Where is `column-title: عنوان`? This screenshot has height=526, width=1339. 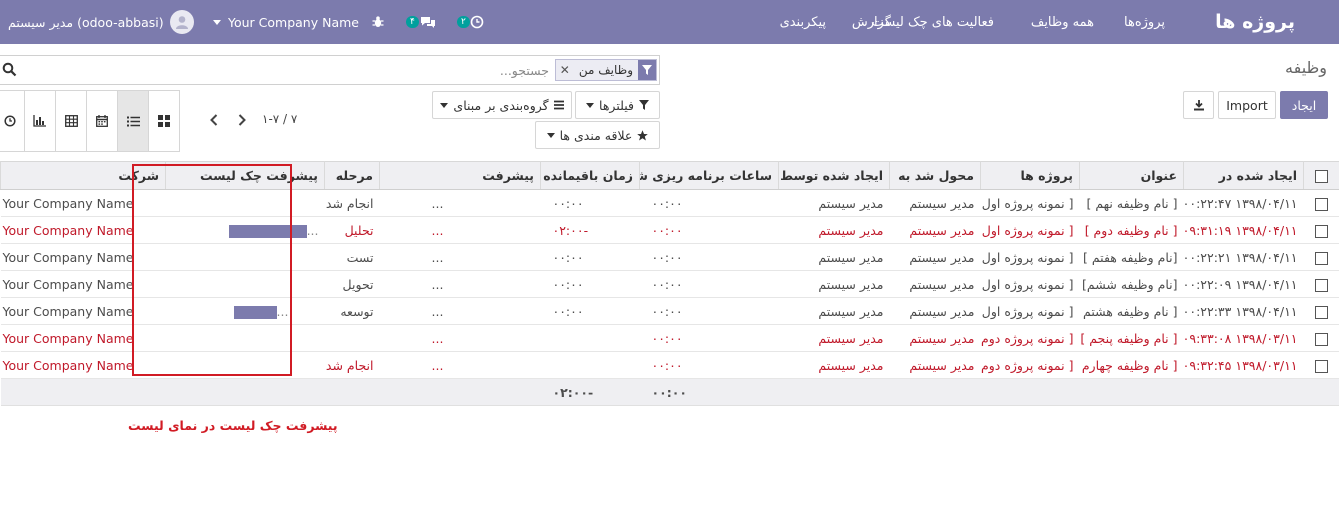
column-title: عنوان is located at coordinates (1131, 175).